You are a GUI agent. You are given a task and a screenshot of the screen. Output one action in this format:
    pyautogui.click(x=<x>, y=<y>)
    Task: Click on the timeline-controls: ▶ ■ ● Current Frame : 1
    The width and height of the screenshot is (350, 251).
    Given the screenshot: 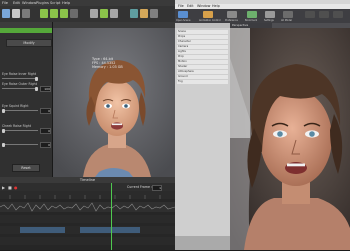 What is the action you would take?
    pyautogui.click(x=87, y=187)
    